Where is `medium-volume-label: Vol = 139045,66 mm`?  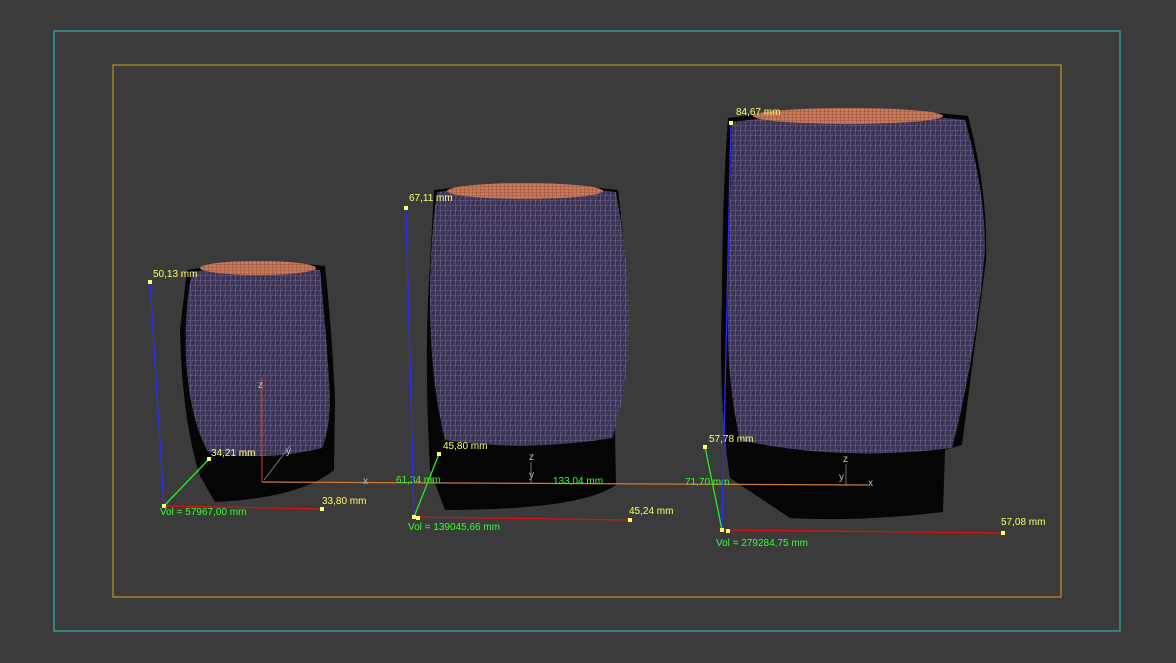
medium-volume-label: Vol = 139045,66 mm is located at coordinates (454, 527).